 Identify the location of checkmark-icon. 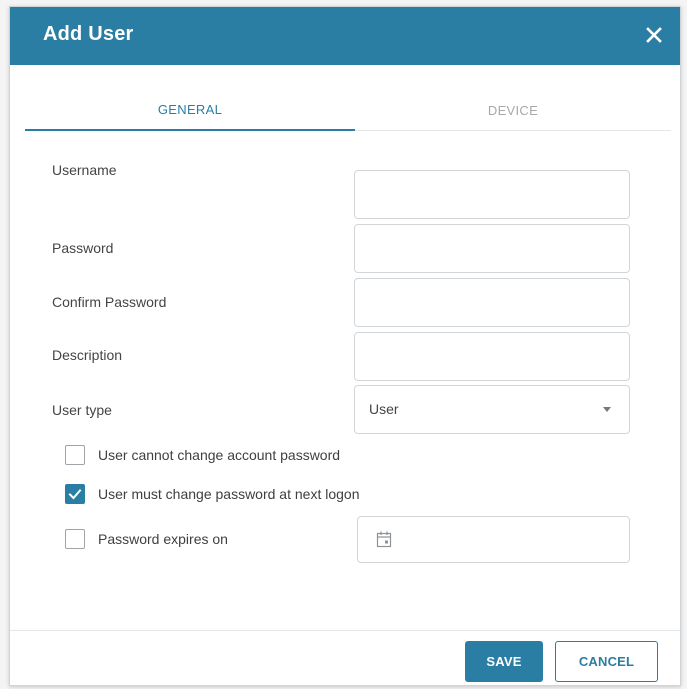
(75, 494).